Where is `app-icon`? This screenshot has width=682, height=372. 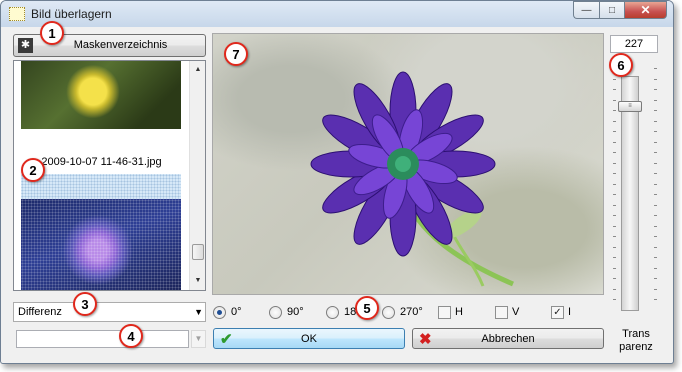
app-icon is located at coordinates (17, 14).